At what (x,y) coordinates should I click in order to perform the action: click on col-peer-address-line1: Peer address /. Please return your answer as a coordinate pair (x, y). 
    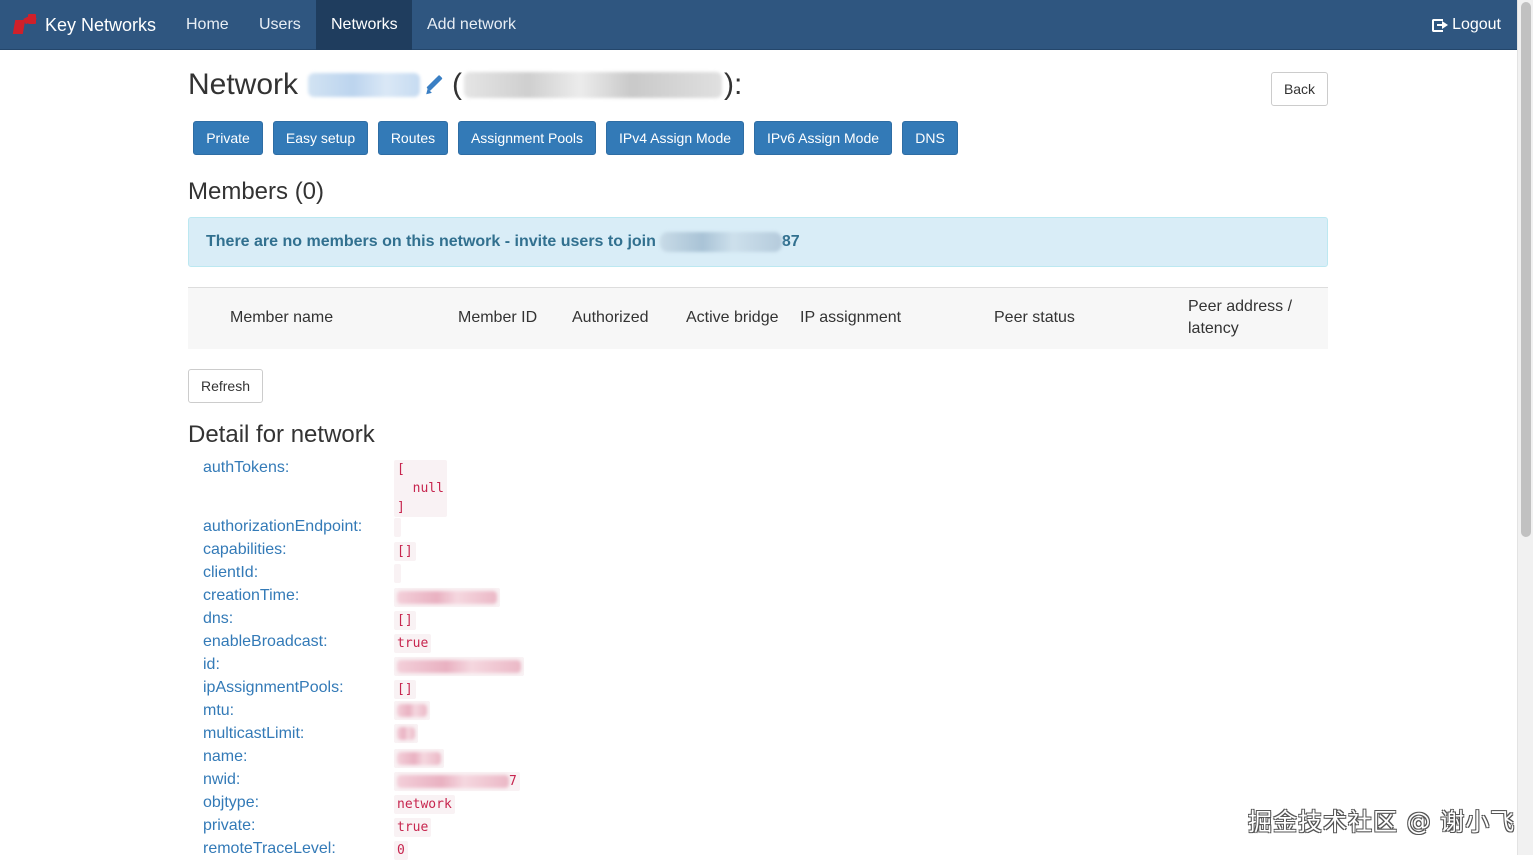
    Looking at the image, I should click on (1240, 306).